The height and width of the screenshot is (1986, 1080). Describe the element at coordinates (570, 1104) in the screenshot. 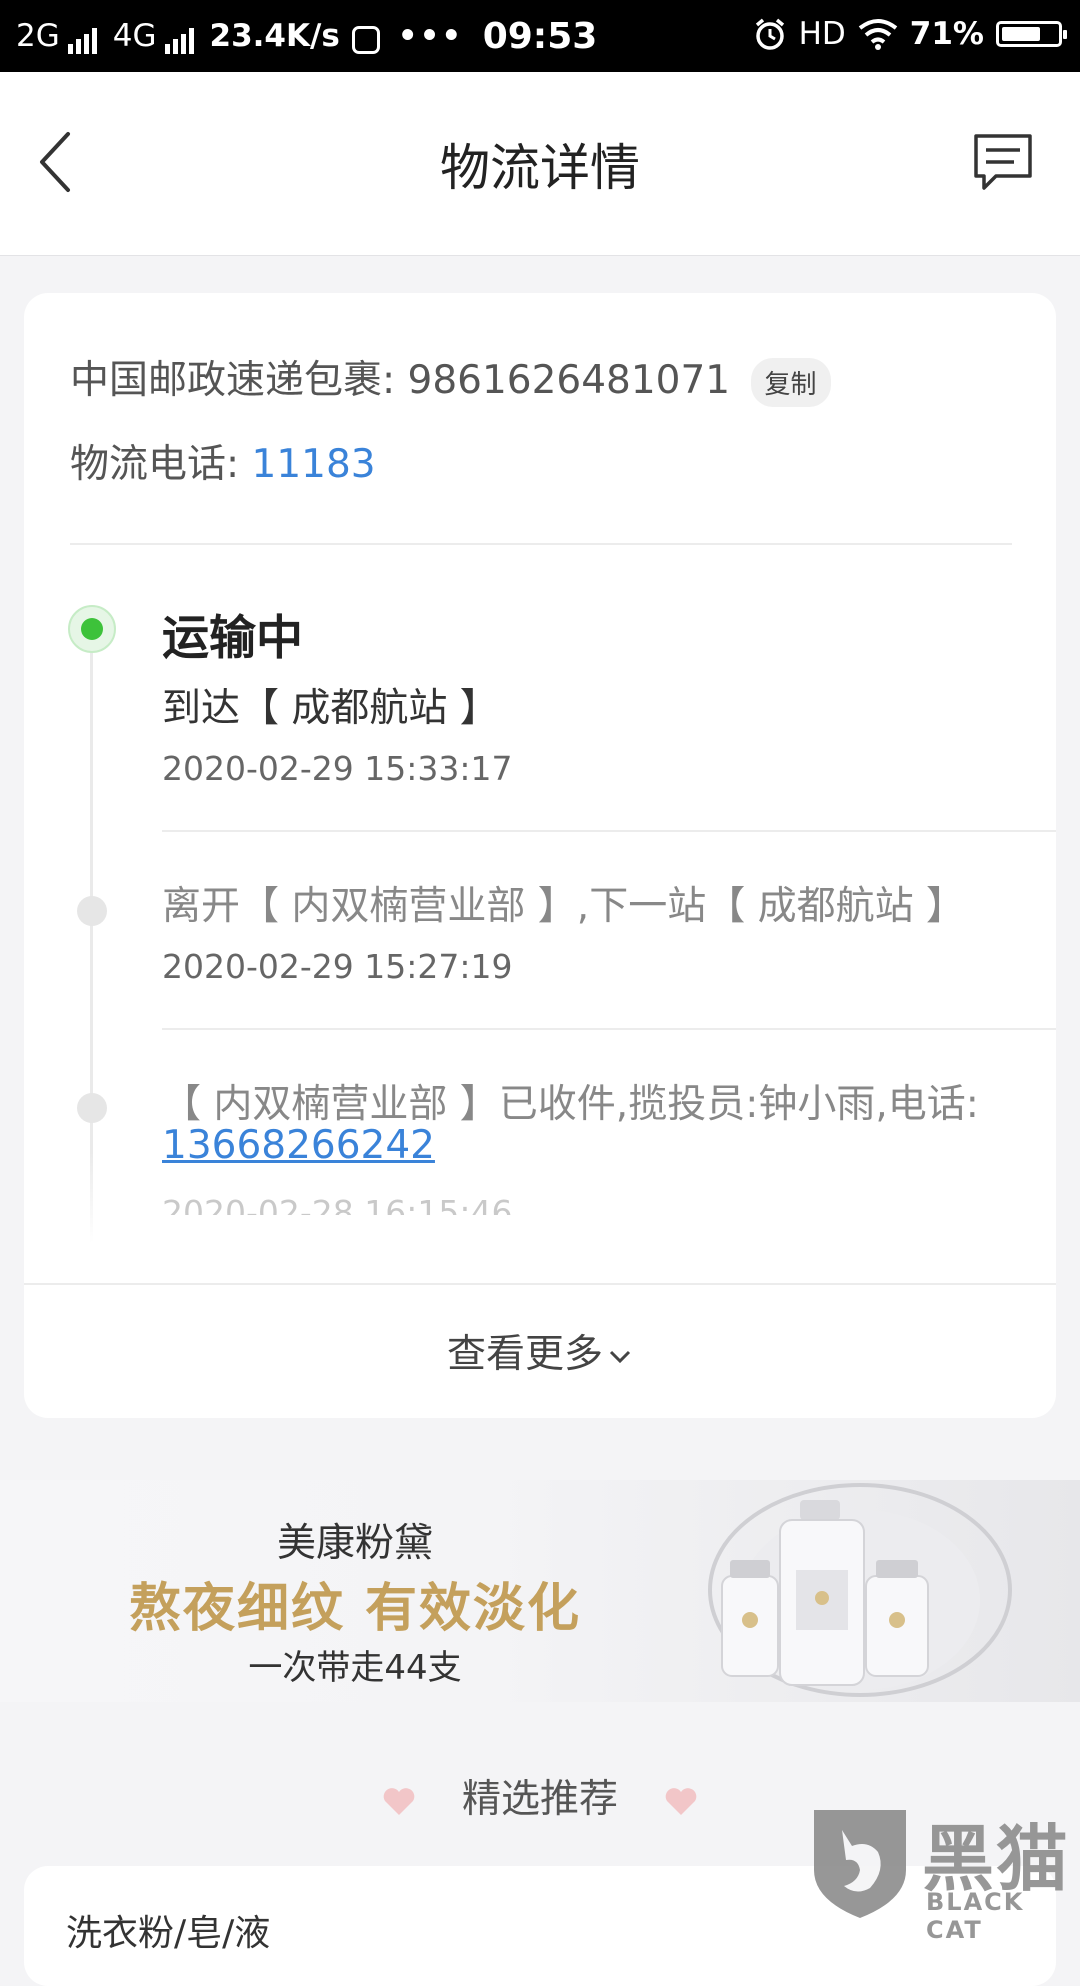

I see `event-text: 【 内双楠营业部 】已收件,揽投员:钟小雨,电话:` at that location.